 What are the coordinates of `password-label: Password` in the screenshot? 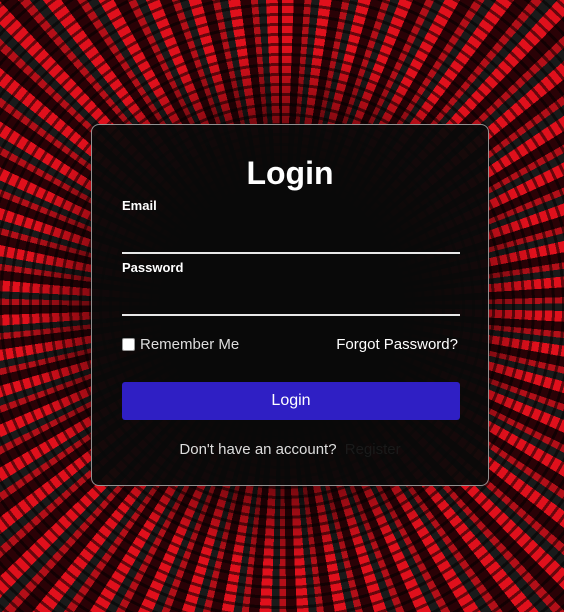 It's located at (153, 267).